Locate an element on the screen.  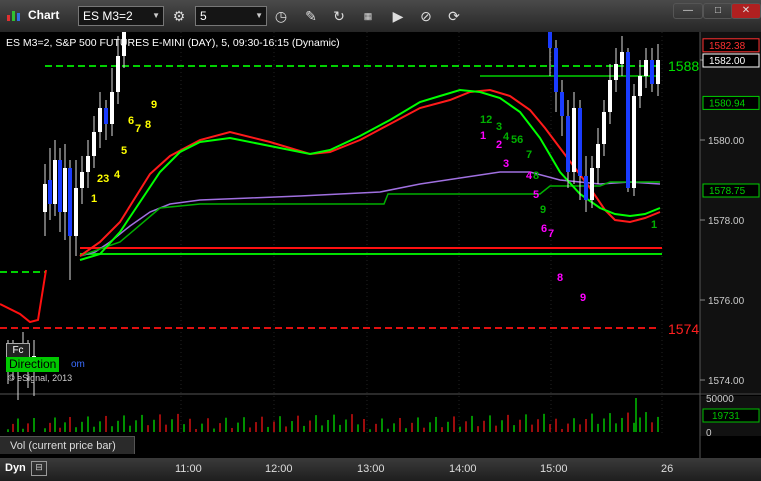
volume-tick-label: 0 is located at coordinates (709, 433).